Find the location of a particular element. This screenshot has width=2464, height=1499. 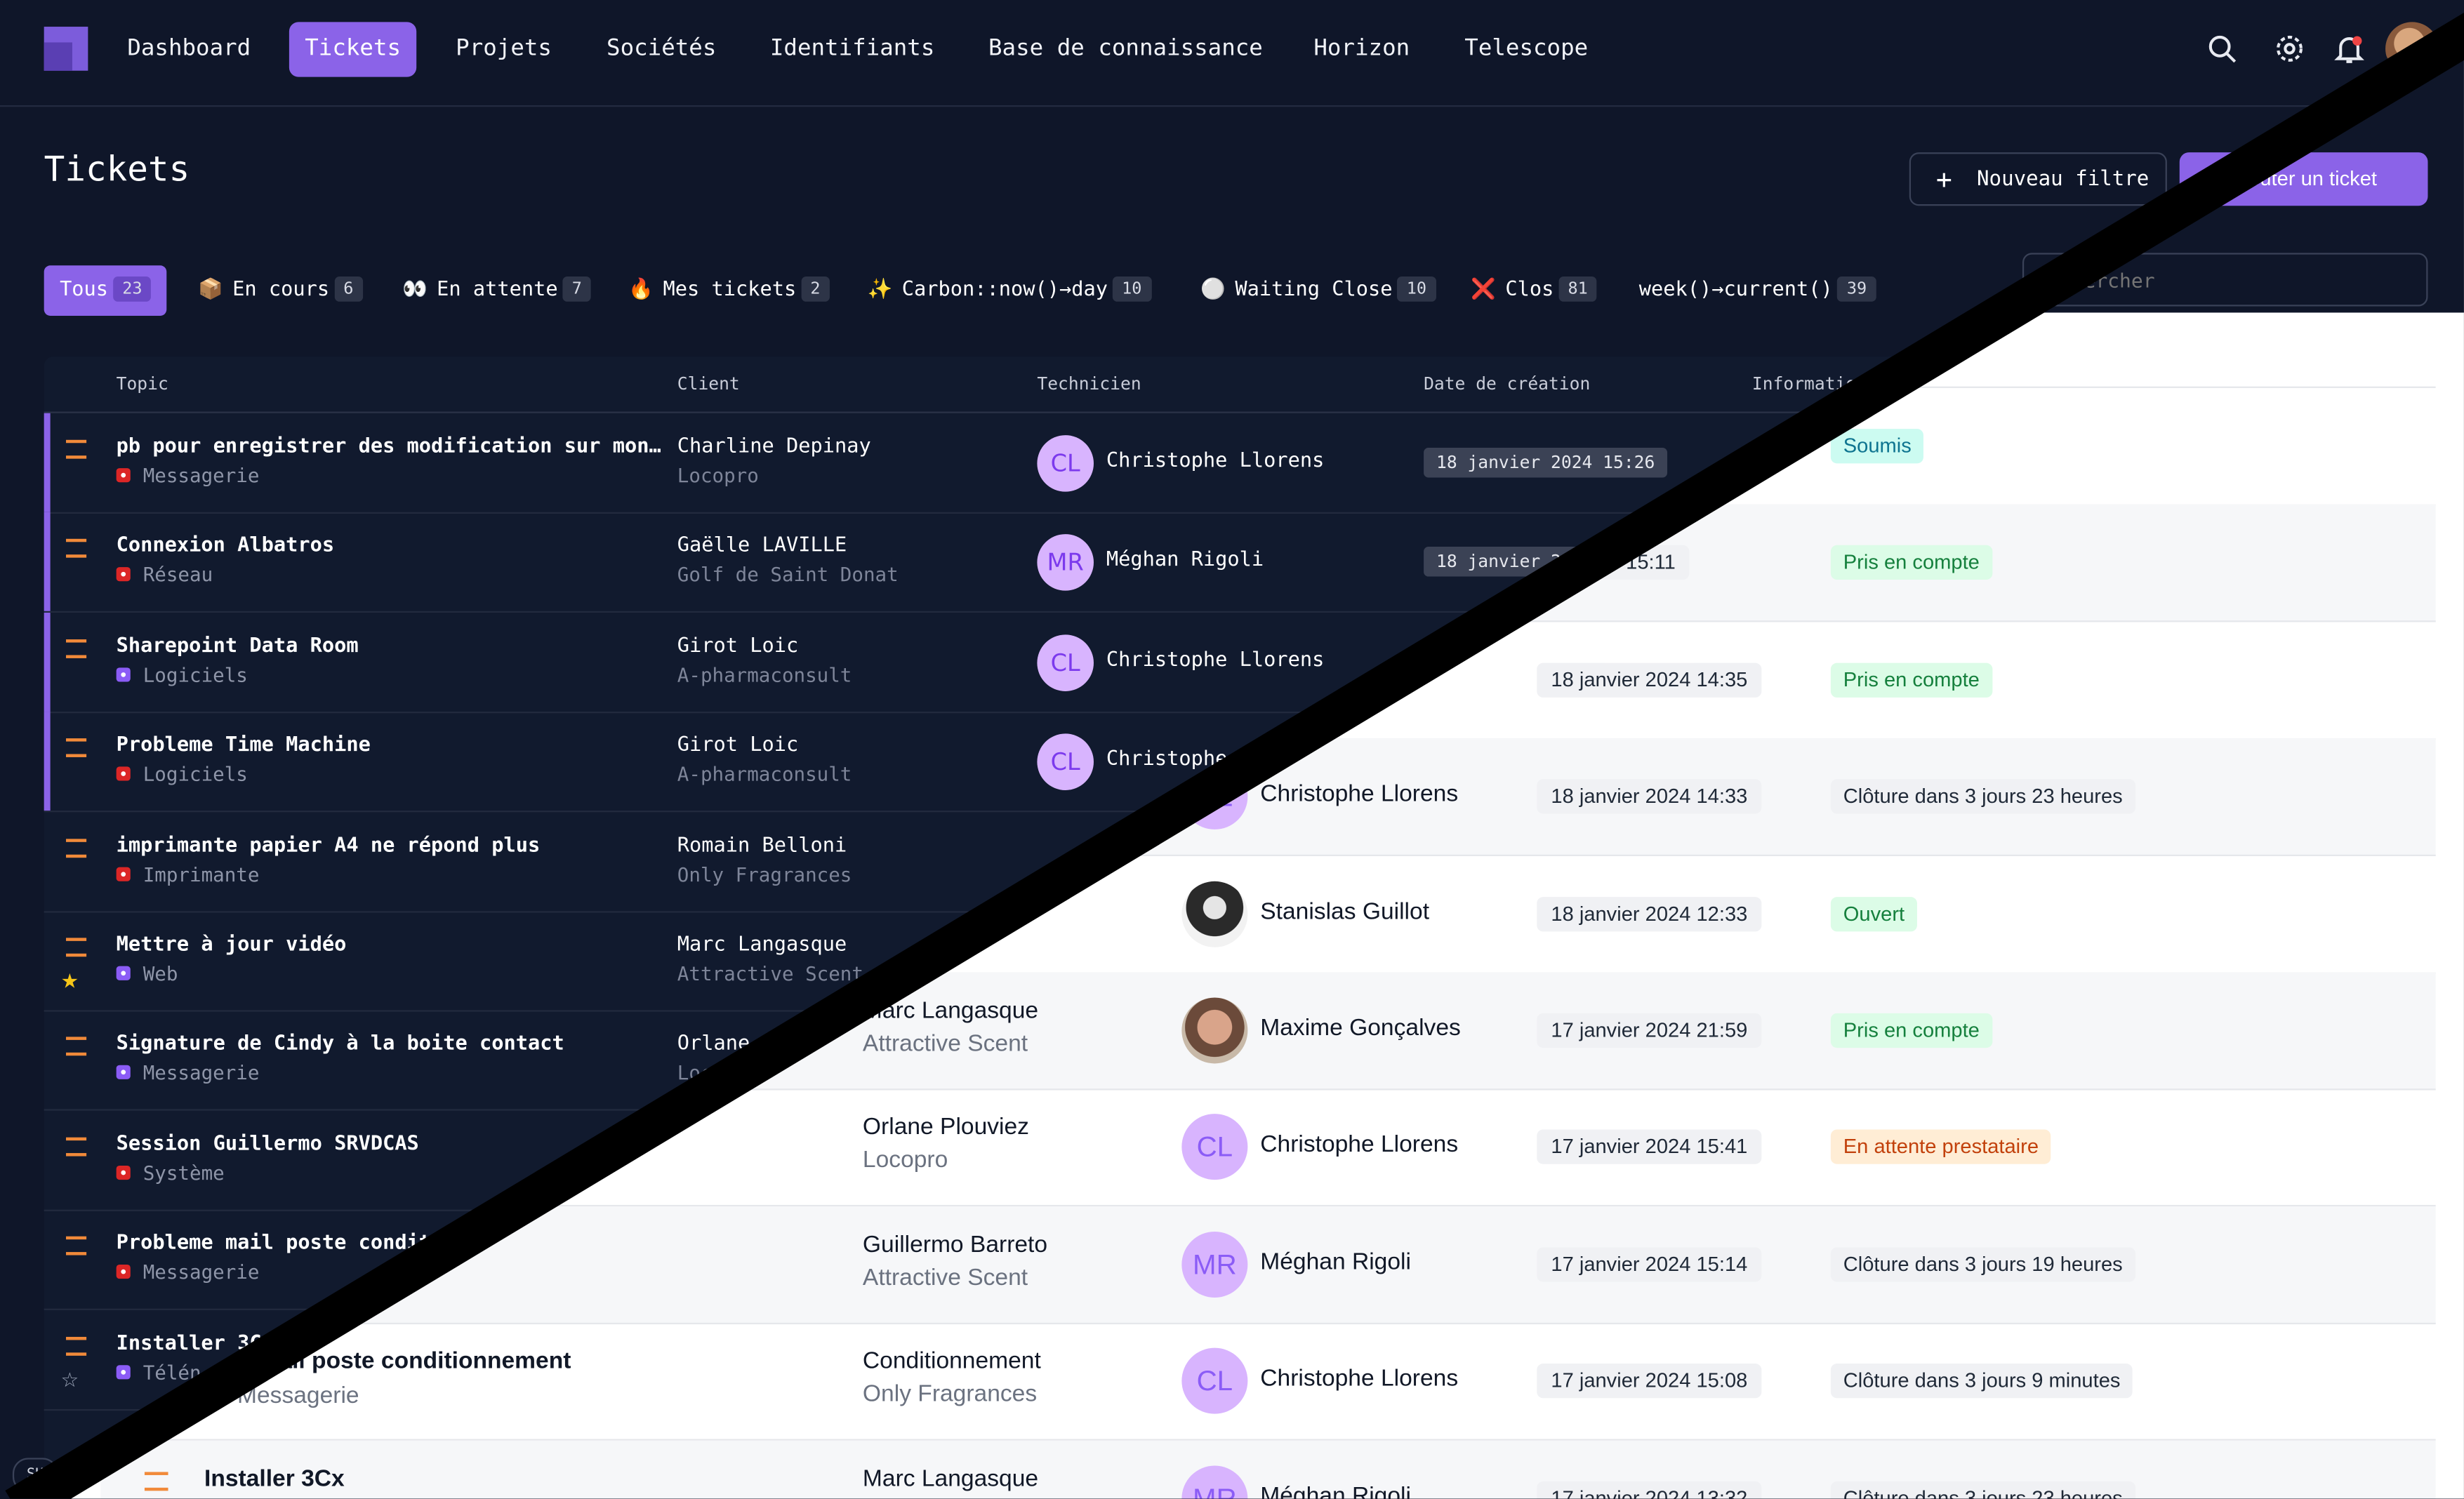

search-input-light is located at coordinates (2225, 280).